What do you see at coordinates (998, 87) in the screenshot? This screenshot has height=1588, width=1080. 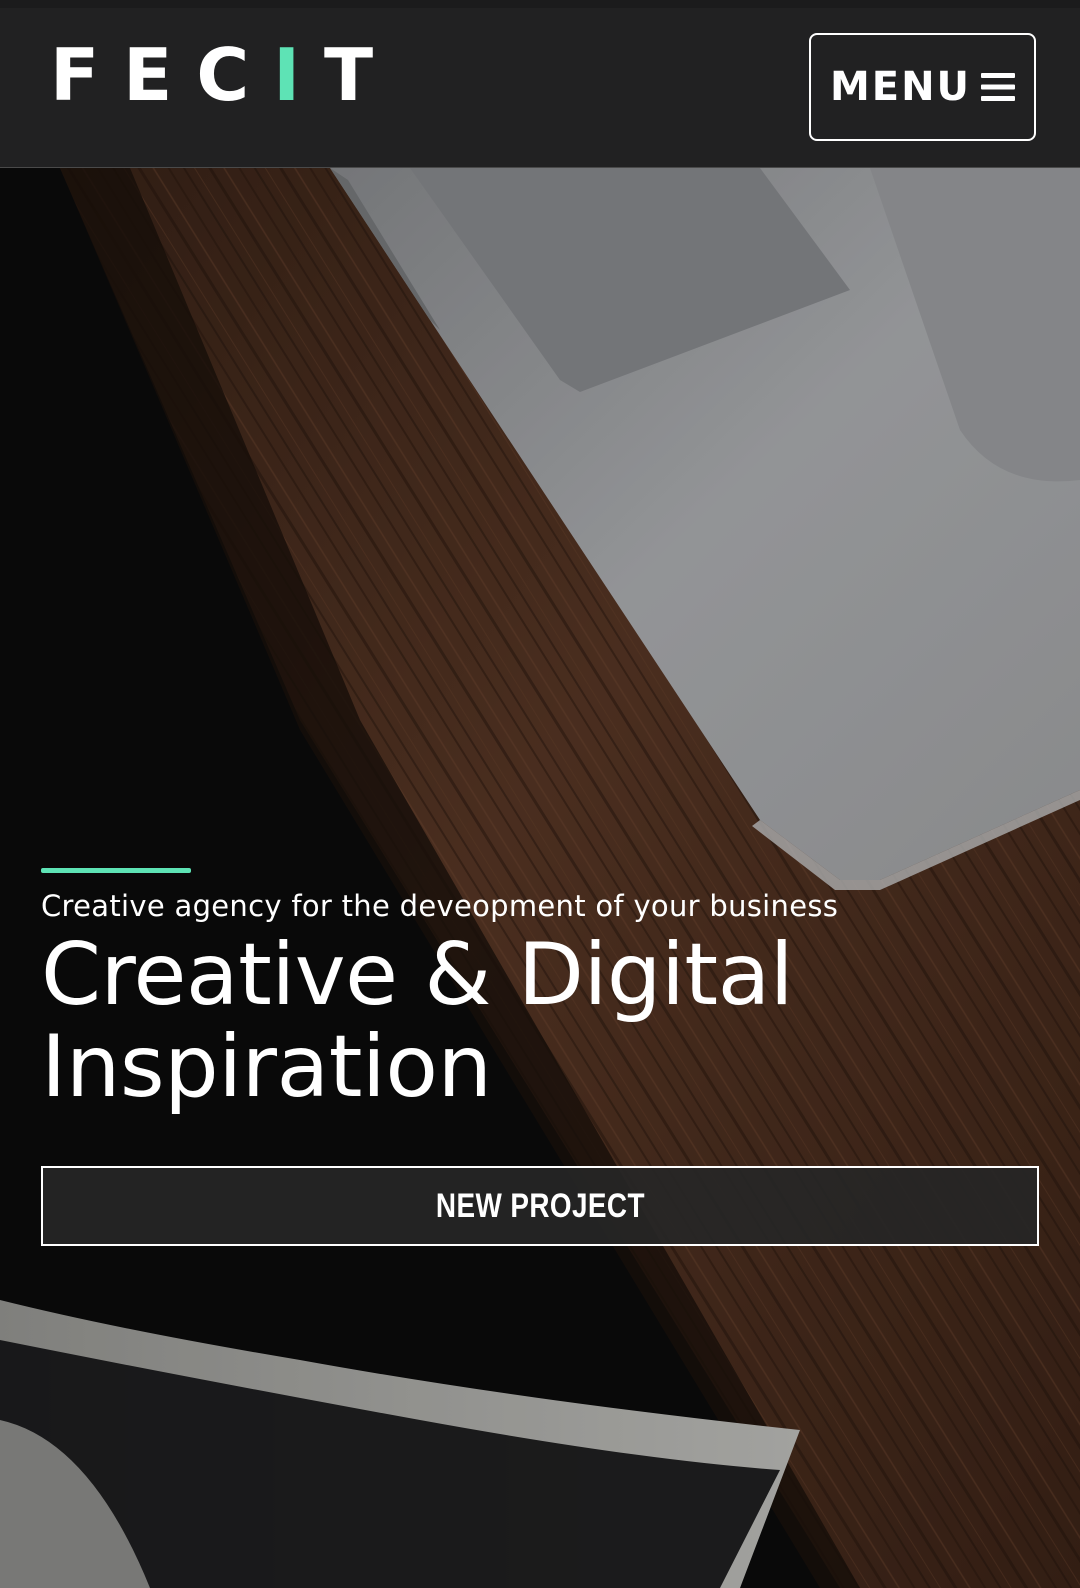 I see `hamburger-icon` at bounding box center [998, 87].